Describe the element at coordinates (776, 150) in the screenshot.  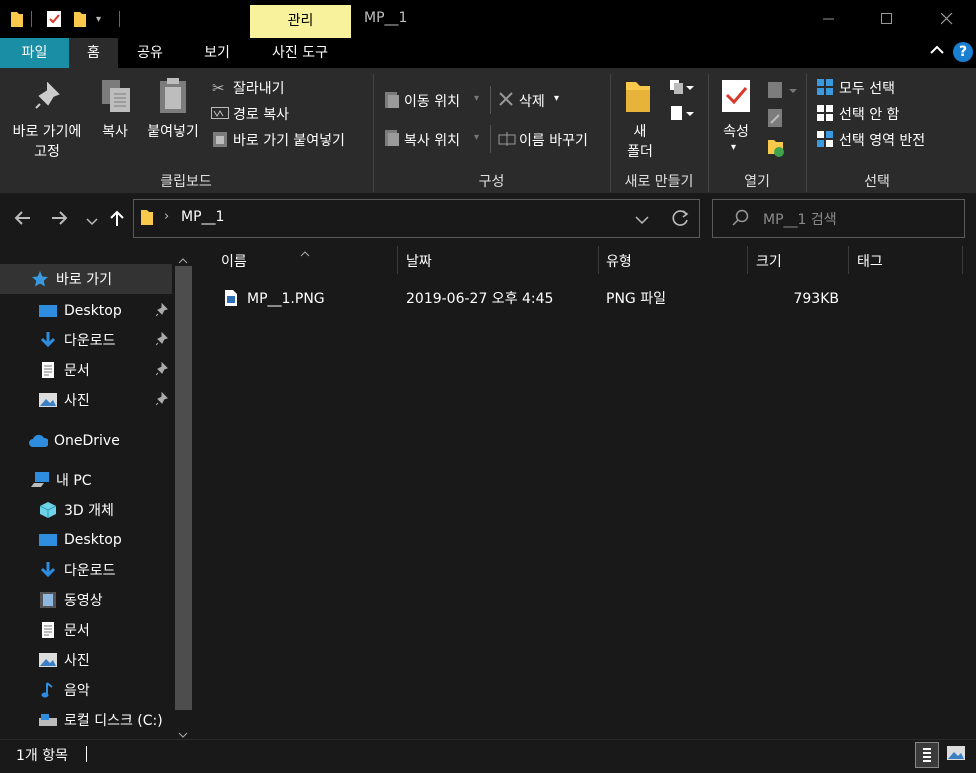
I see `history-icon` at that location.